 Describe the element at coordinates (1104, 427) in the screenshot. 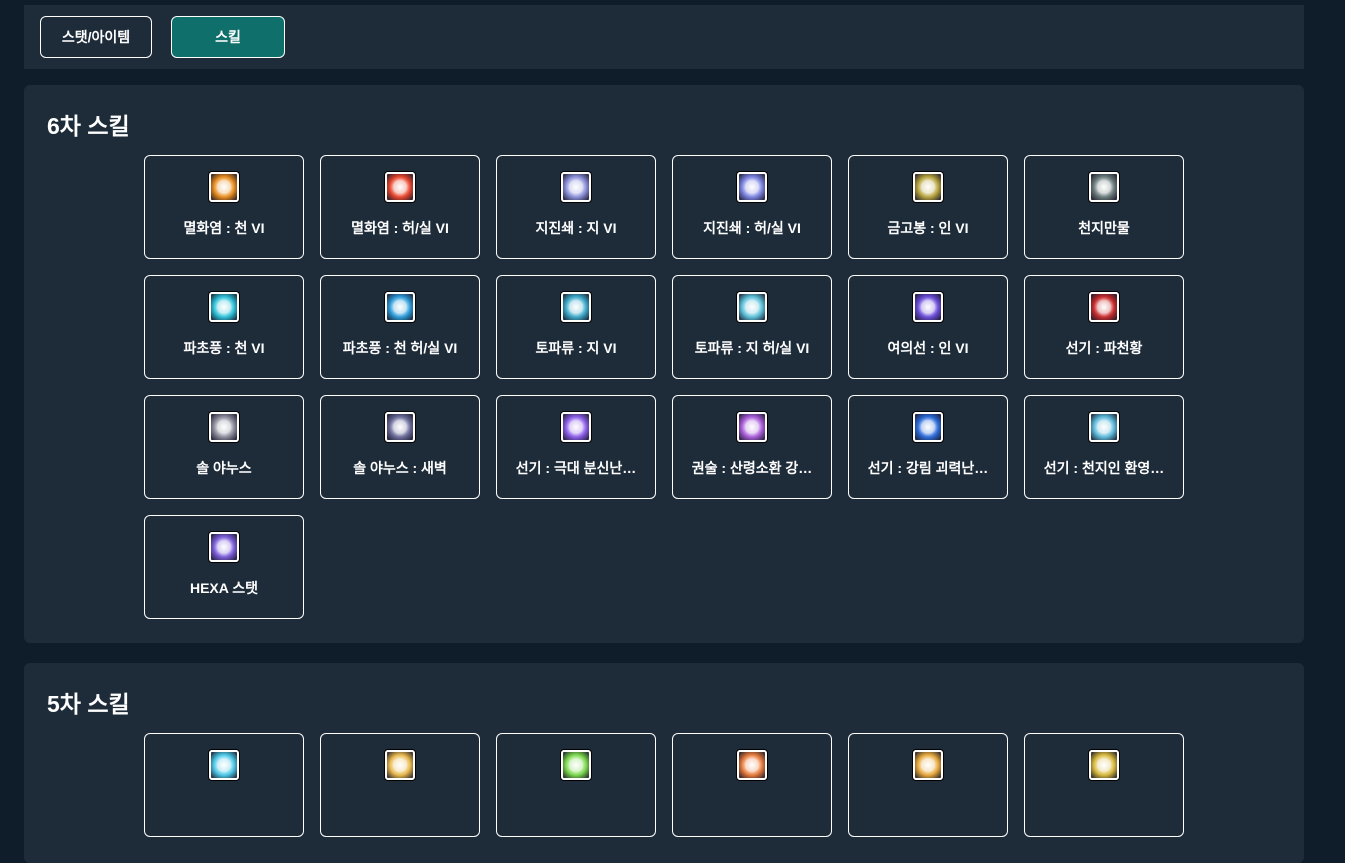

I see `heaven-earth-human-icon` at that location.